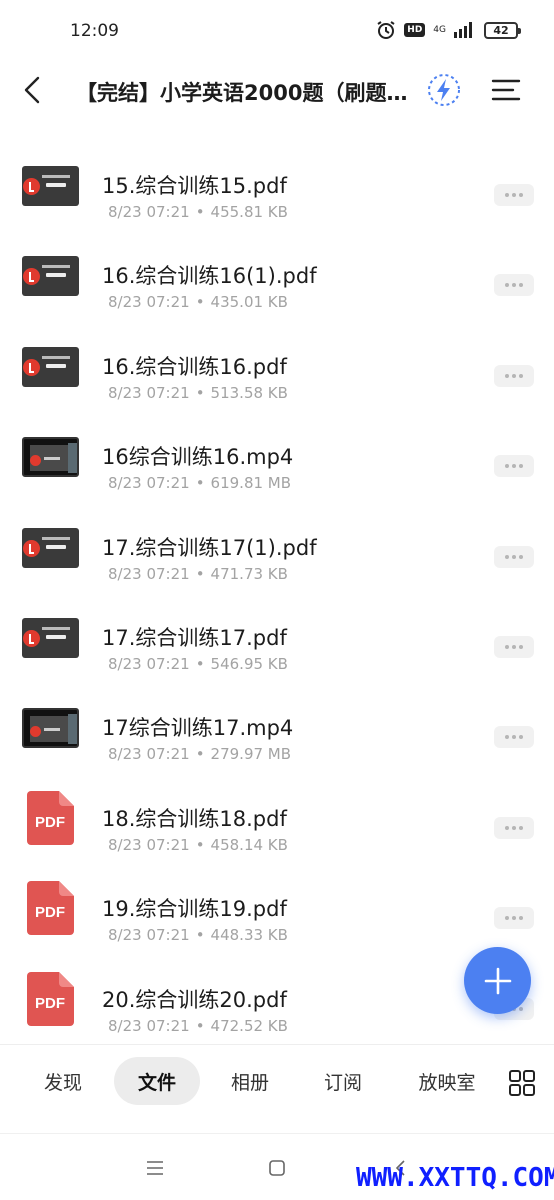 The width and height of the screenshot is (554, 1200). What do you see at coordinates (448, 30) in the screenshot?
I see `status-icons: HD 4G 42` at bounding box center [448, 30].